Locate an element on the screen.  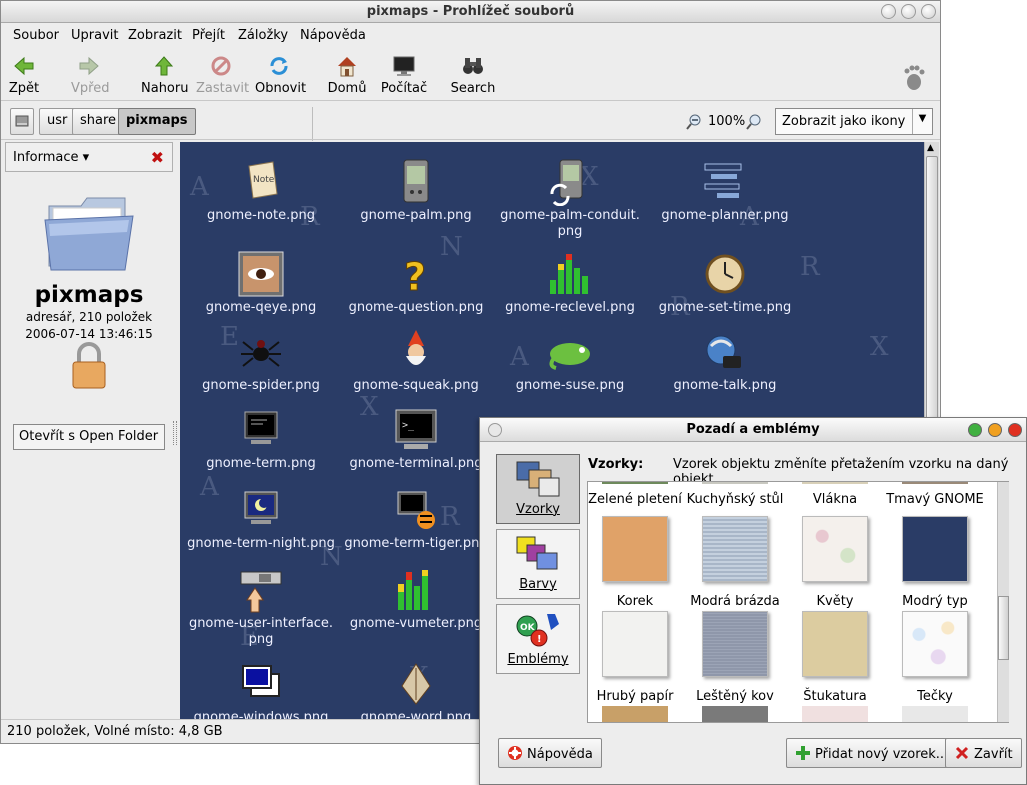
patterns-heading: Vzorky: is located at coordinates (616, 464).